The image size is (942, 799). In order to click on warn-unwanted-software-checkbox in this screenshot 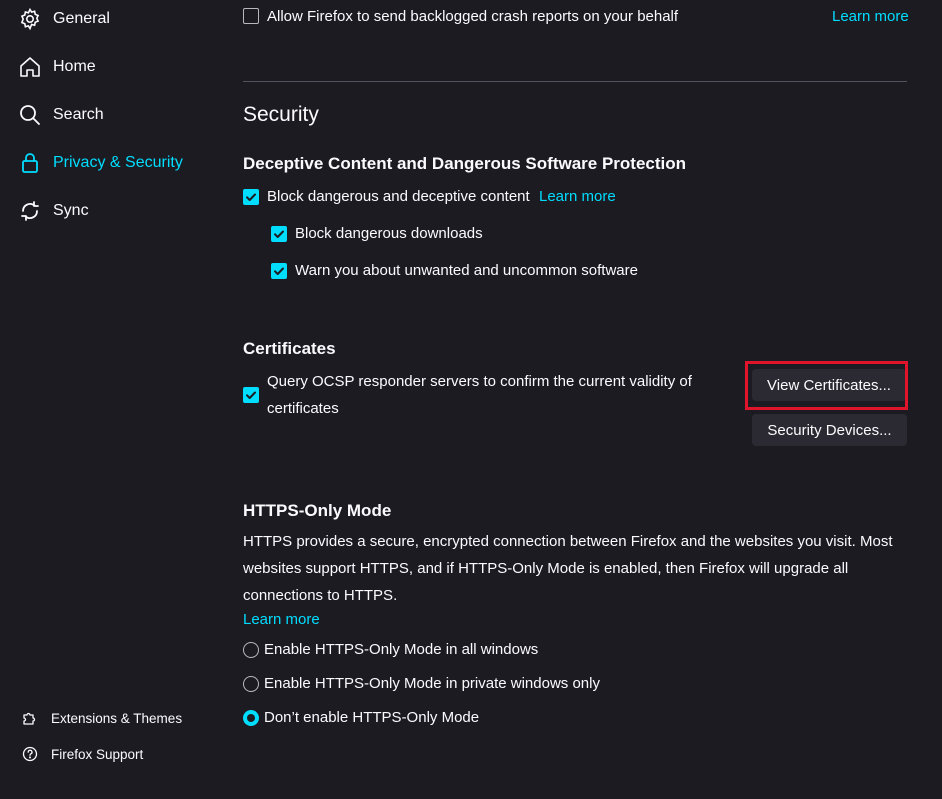, I will do `click(279, 271)`.